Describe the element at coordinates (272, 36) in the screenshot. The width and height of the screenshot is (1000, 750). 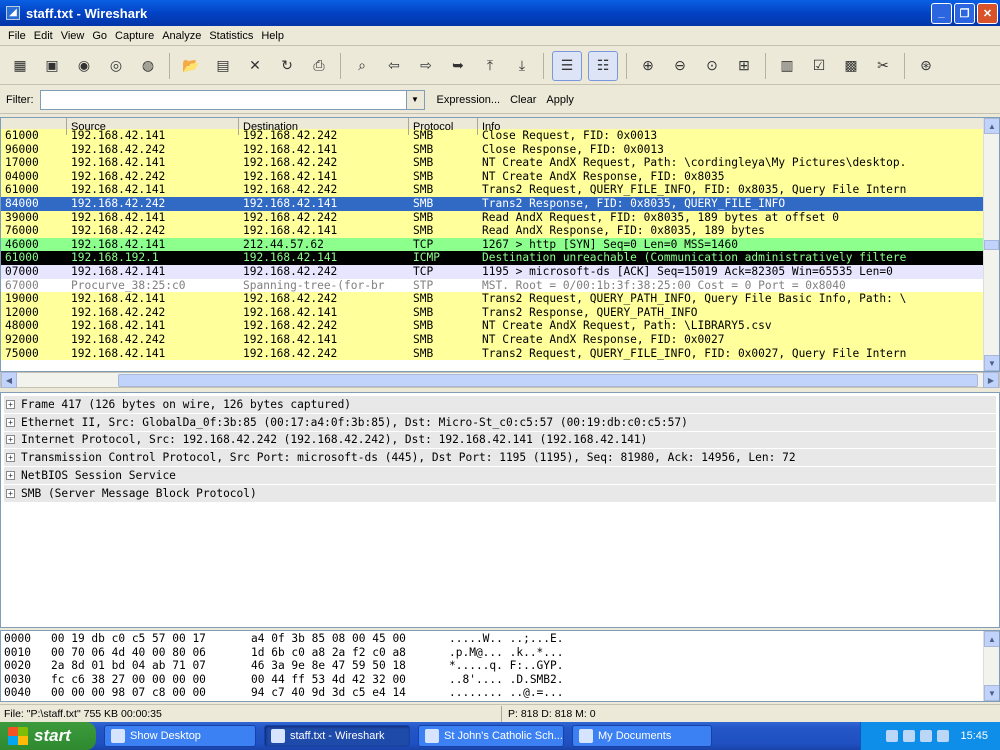
I see `menu-help: Help` at that location.